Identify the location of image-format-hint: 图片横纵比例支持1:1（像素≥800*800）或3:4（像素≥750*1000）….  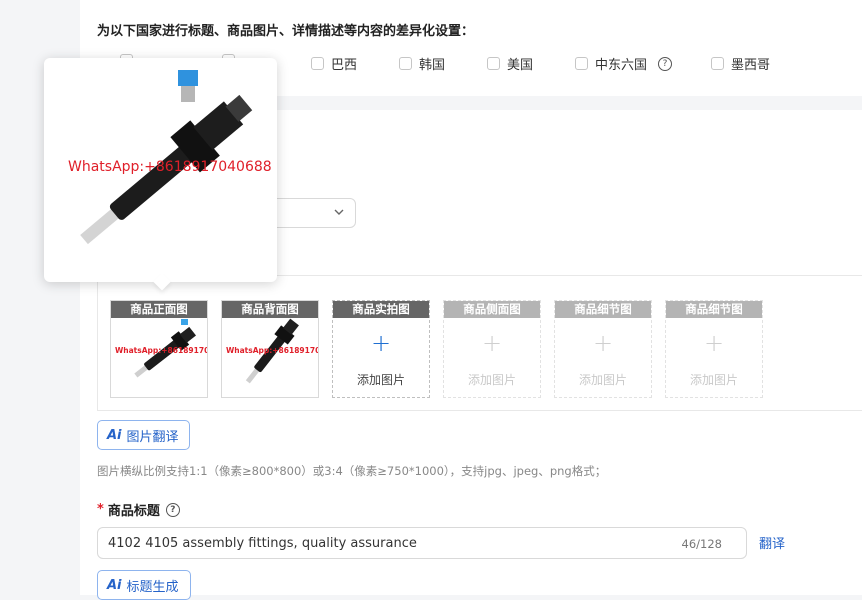
(352, 471).